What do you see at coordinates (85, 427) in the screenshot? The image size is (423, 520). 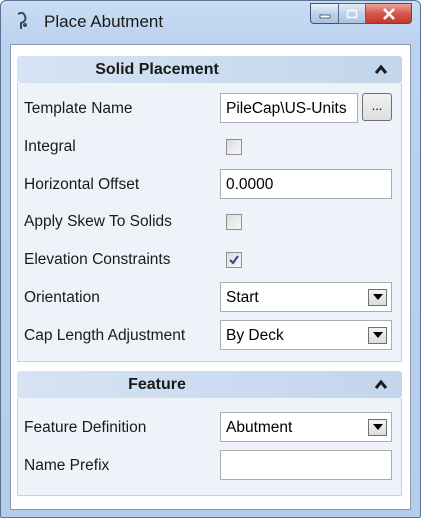 I see `feature-definition-label: Feature Definition` at bounding box center [85, 427].